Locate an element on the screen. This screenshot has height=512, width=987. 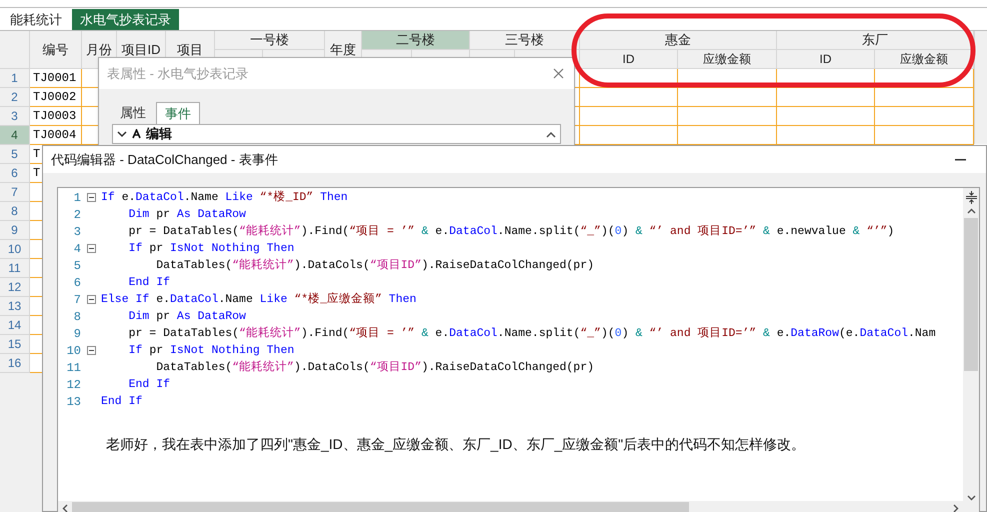
line-number: 8 is located at coordinates (76, 317).